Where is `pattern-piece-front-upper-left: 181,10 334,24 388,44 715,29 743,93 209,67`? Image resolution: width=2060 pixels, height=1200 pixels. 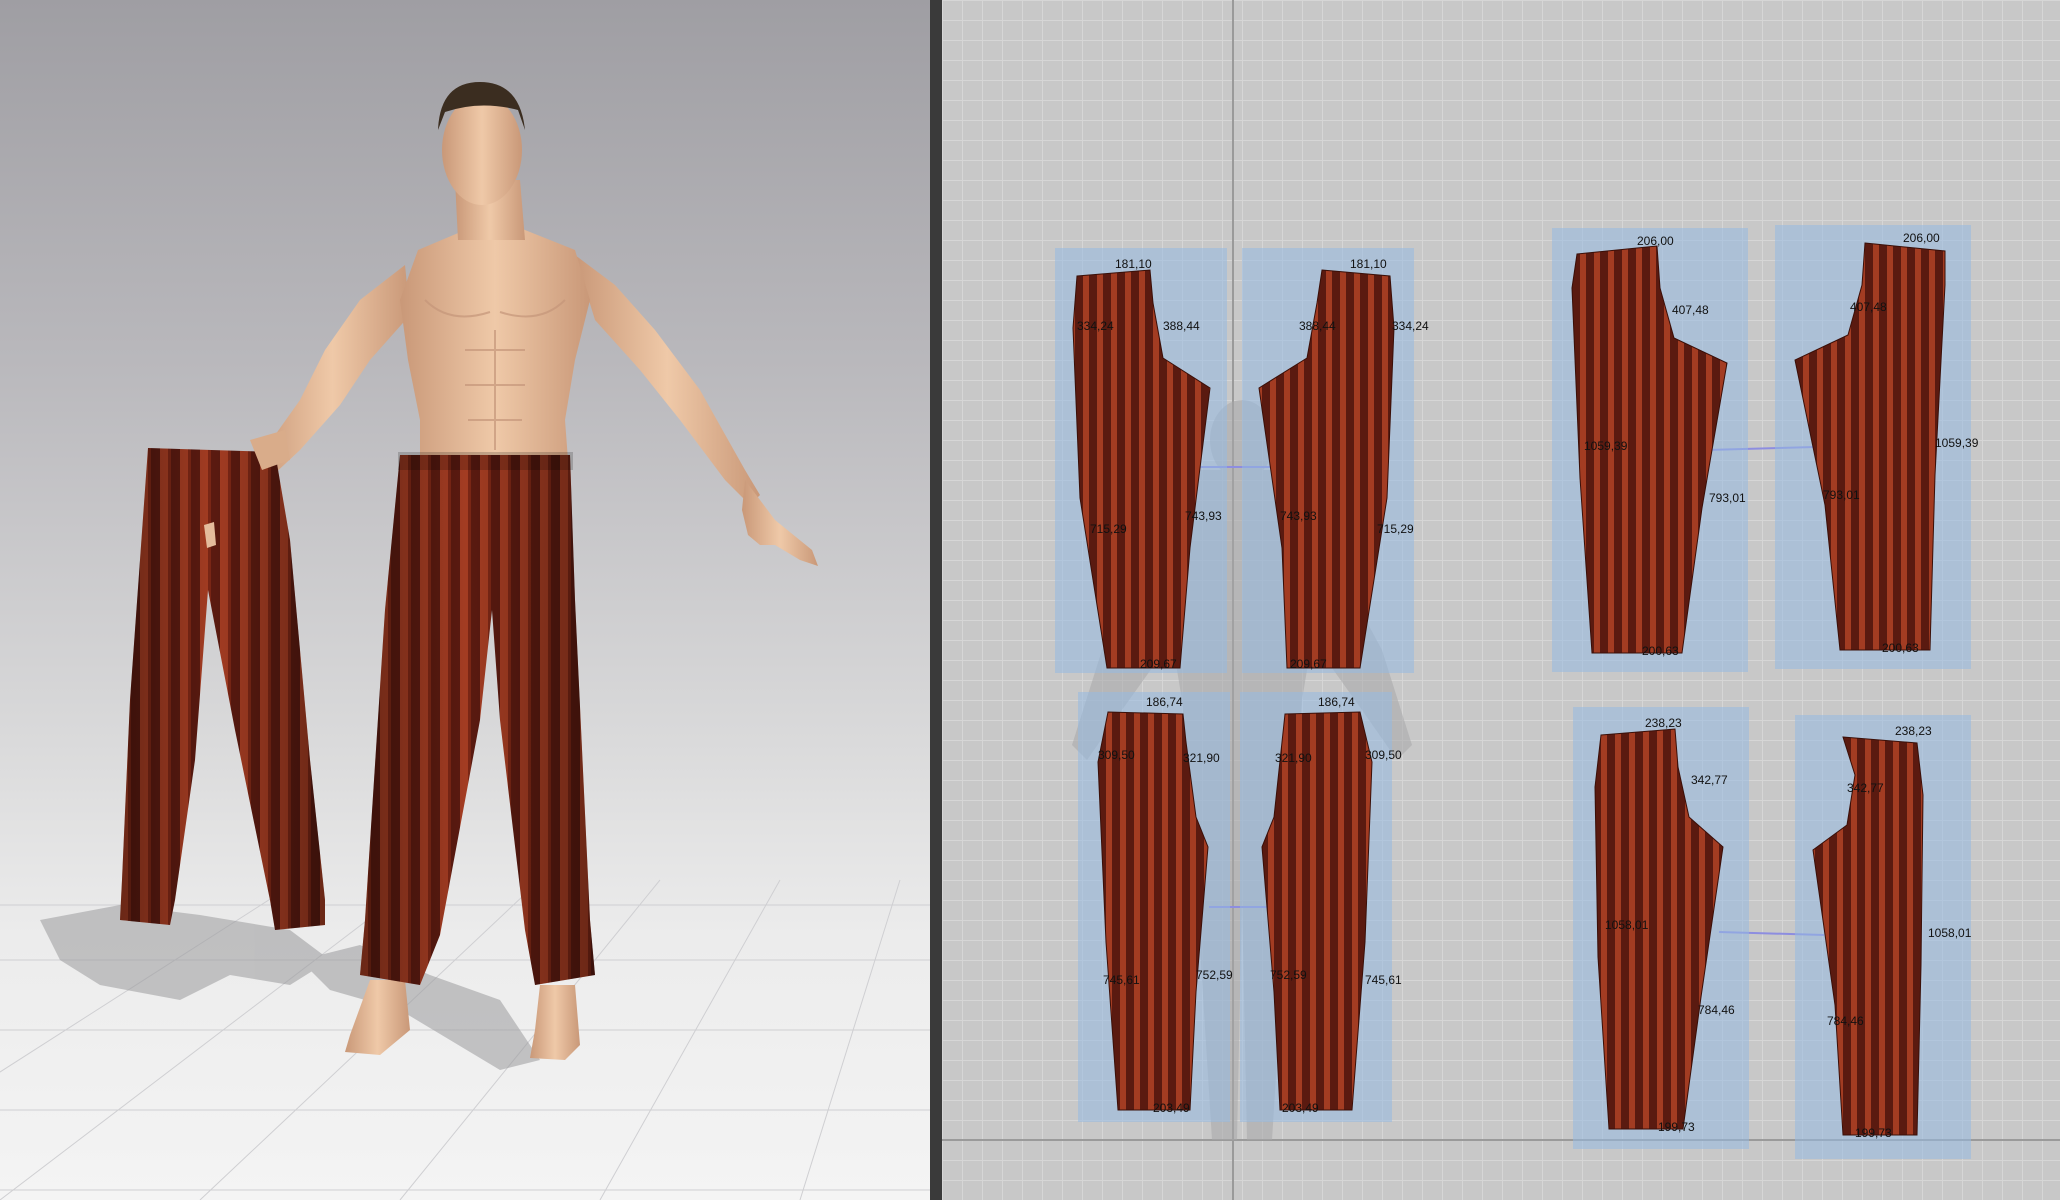
pattern-piece-front-upper-left: 181,10 334,24 388,44 715,29 743,93 209,67 is located at coordinates (1141, 460).